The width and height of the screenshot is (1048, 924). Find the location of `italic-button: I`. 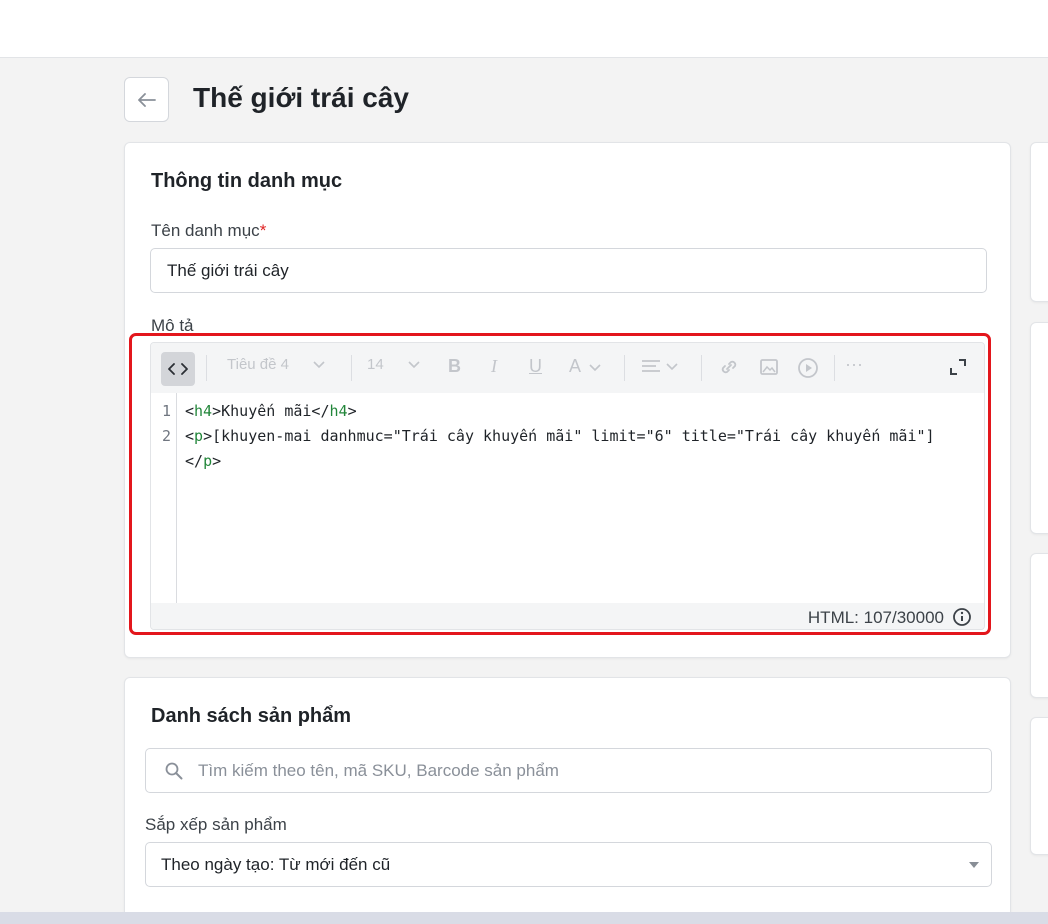

italic-button: I is located at coordinates (494, 366).